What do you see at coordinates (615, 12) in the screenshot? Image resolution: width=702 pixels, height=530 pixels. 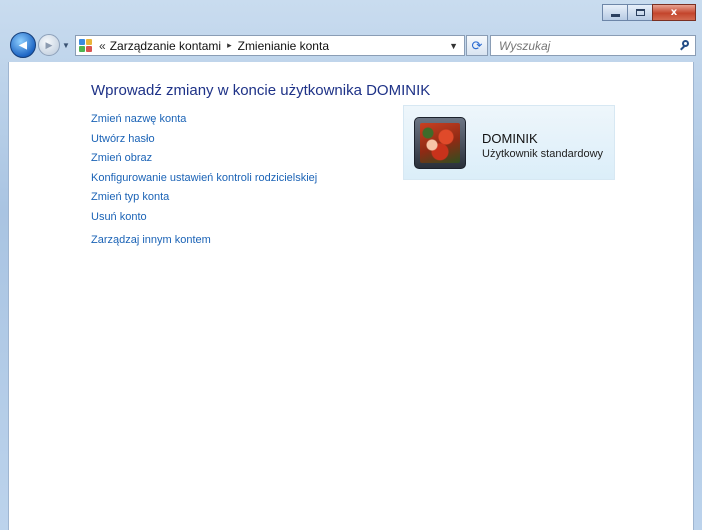 I see `minimize-button` at bounding box center [615, 12].